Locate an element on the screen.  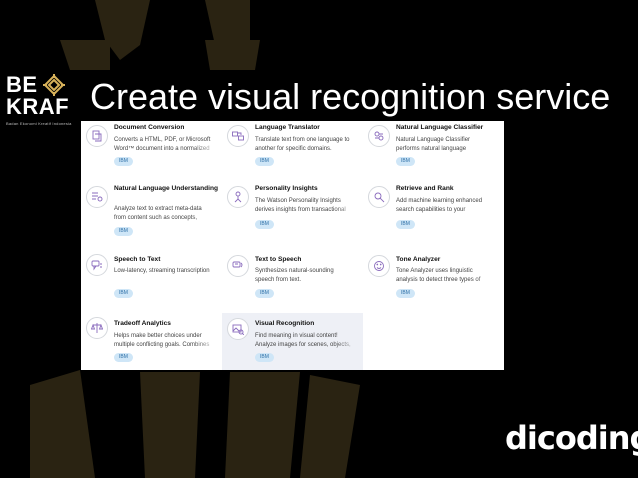
service-desc-line1: Translate text from one language to is located at coordinates (302, 140).